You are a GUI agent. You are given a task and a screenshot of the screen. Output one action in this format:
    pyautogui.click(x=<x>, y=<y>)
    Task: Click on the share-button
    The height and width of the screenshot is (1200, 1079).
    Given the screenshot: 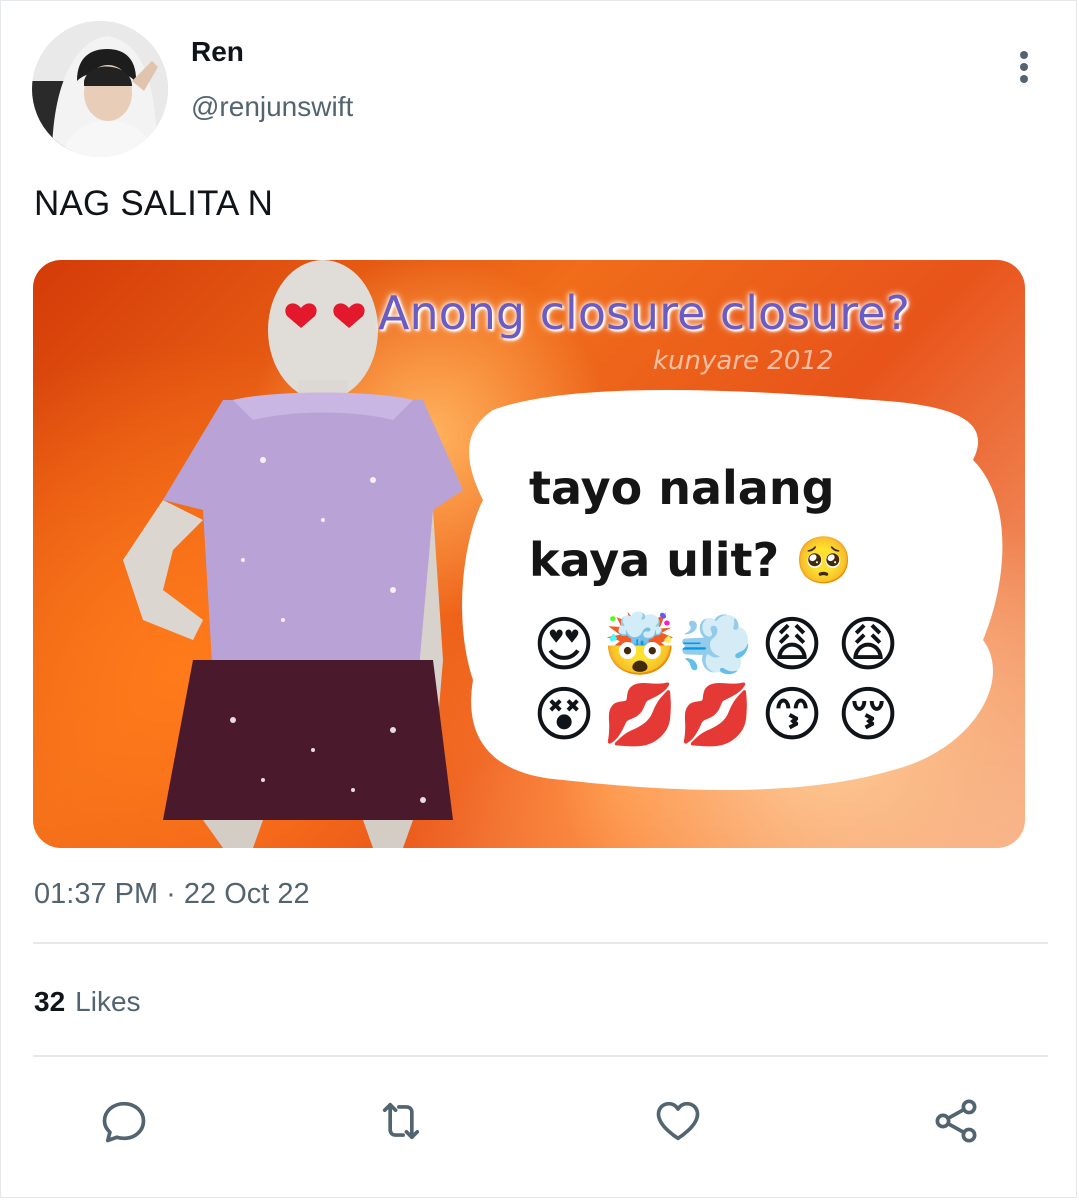 What is the action you would take?
    pyautogui.click(x=956, y=1121)
    